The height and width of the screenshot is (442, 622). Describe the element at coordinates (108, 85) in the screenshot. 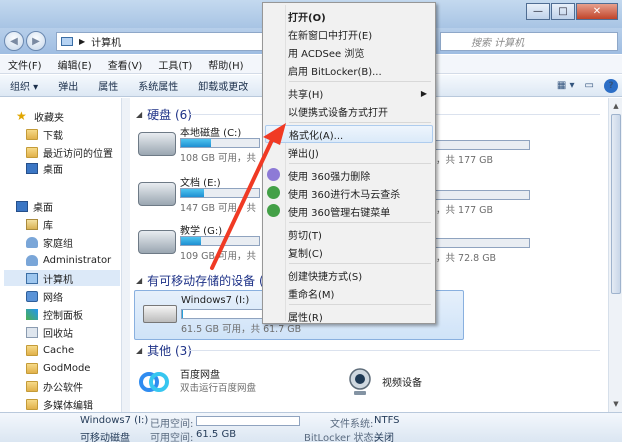

I see `toolbar-button-2: 属性` at that location.